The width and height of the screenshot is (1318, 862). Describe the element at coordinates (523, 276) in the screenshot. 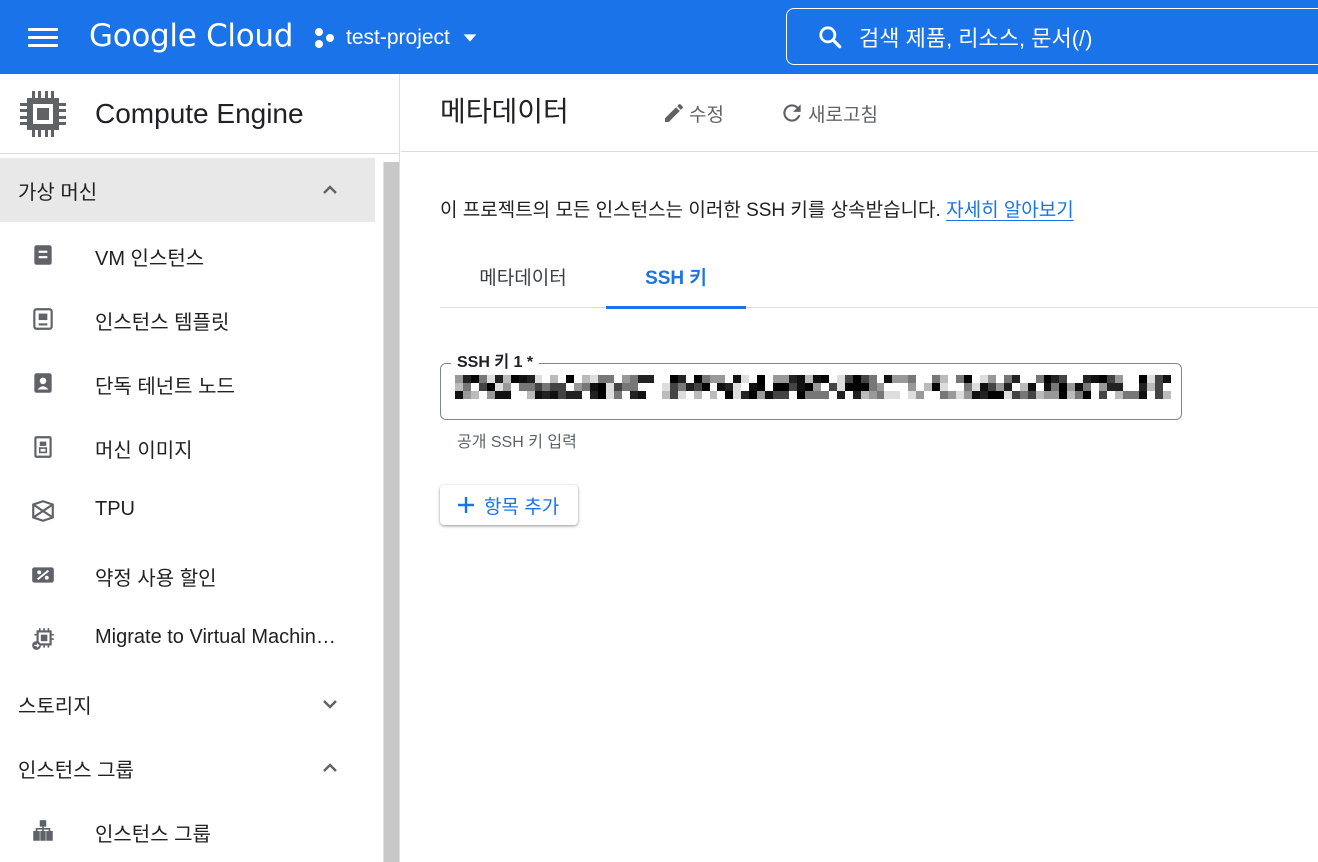

I see `tab-metadata: 메타데이터` at that location.